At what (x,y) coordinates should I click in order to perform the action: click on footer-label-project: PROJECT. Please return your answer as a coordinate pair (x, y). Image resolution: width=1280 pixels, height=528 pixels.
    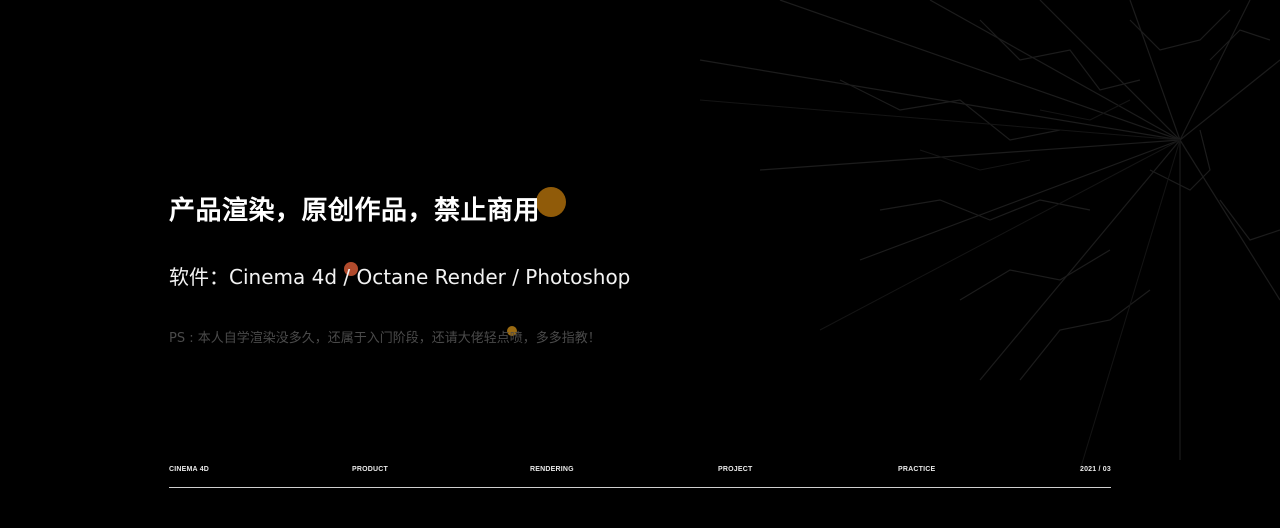
    Looking at the image, I should click on (735, 469).